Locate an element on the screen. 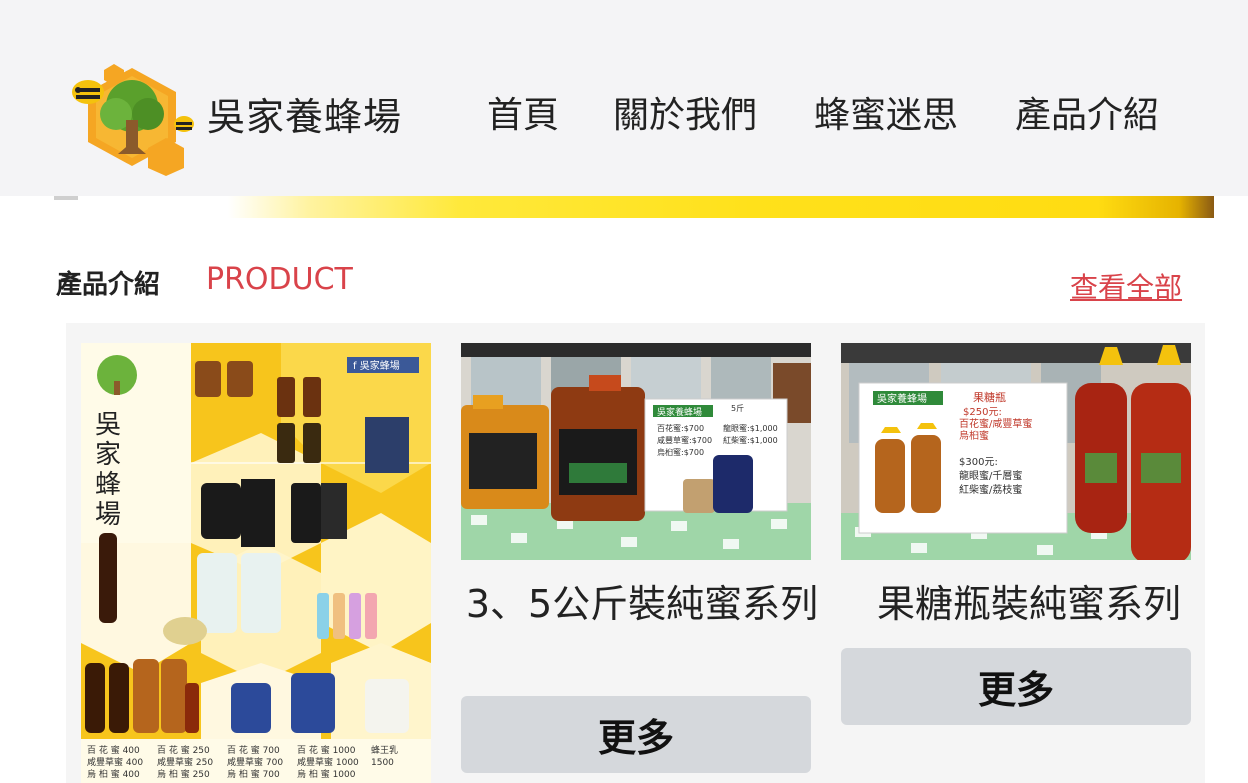 This screenshot has width=1248, height=783. more-button-bottles: 更多 is located at coordinates (1016, 686).